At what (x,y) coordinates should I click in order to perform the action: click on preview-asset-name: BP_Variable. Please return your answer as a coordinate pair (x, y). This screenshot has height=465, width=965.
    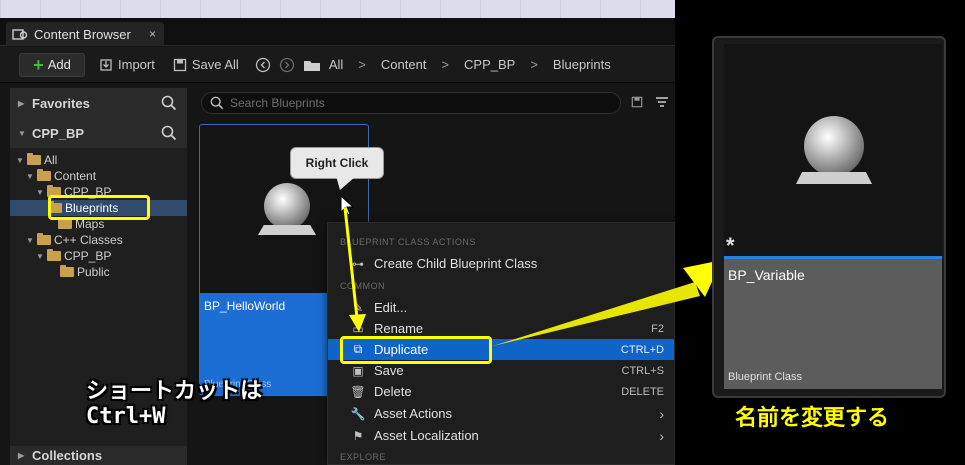
    Looking at the image, I should click on (766, 275).